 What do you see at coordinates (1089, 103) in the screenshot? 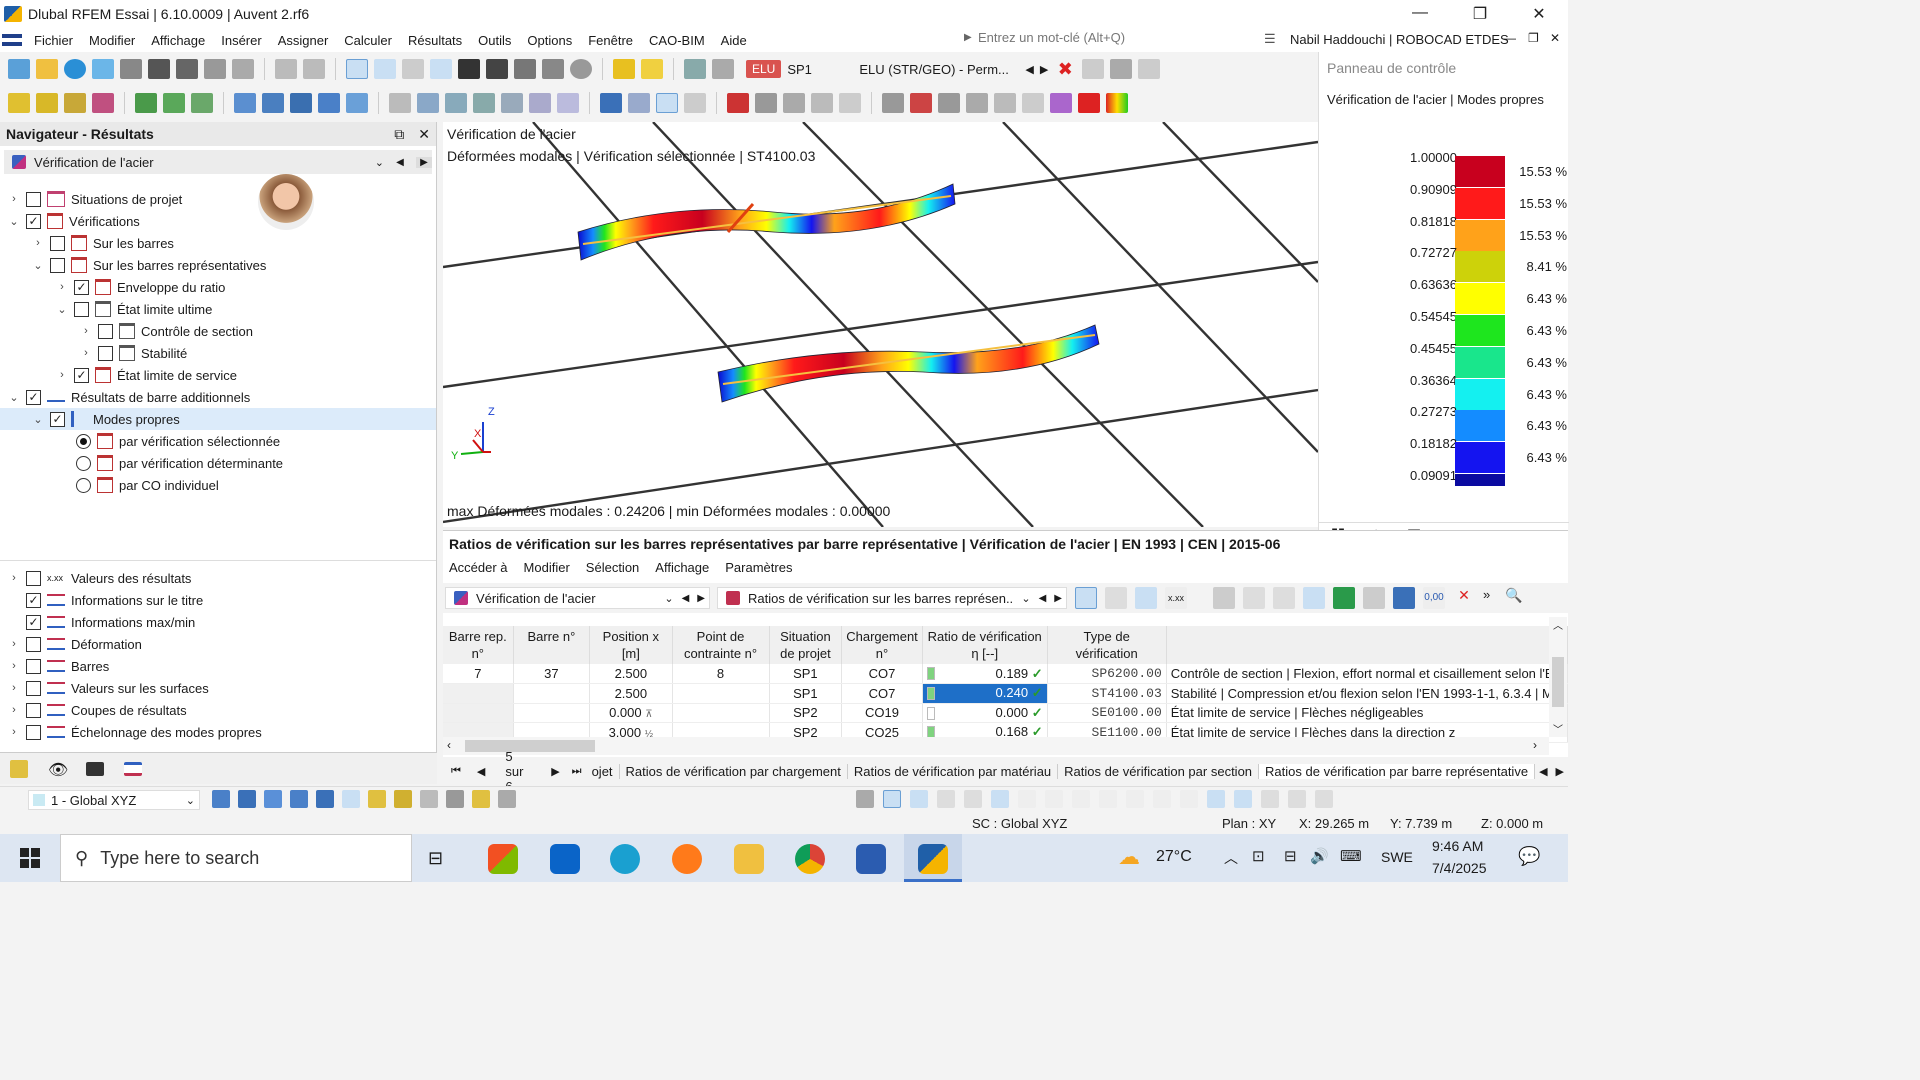
I see `pin-icon` at bounding box center [1089, 103].